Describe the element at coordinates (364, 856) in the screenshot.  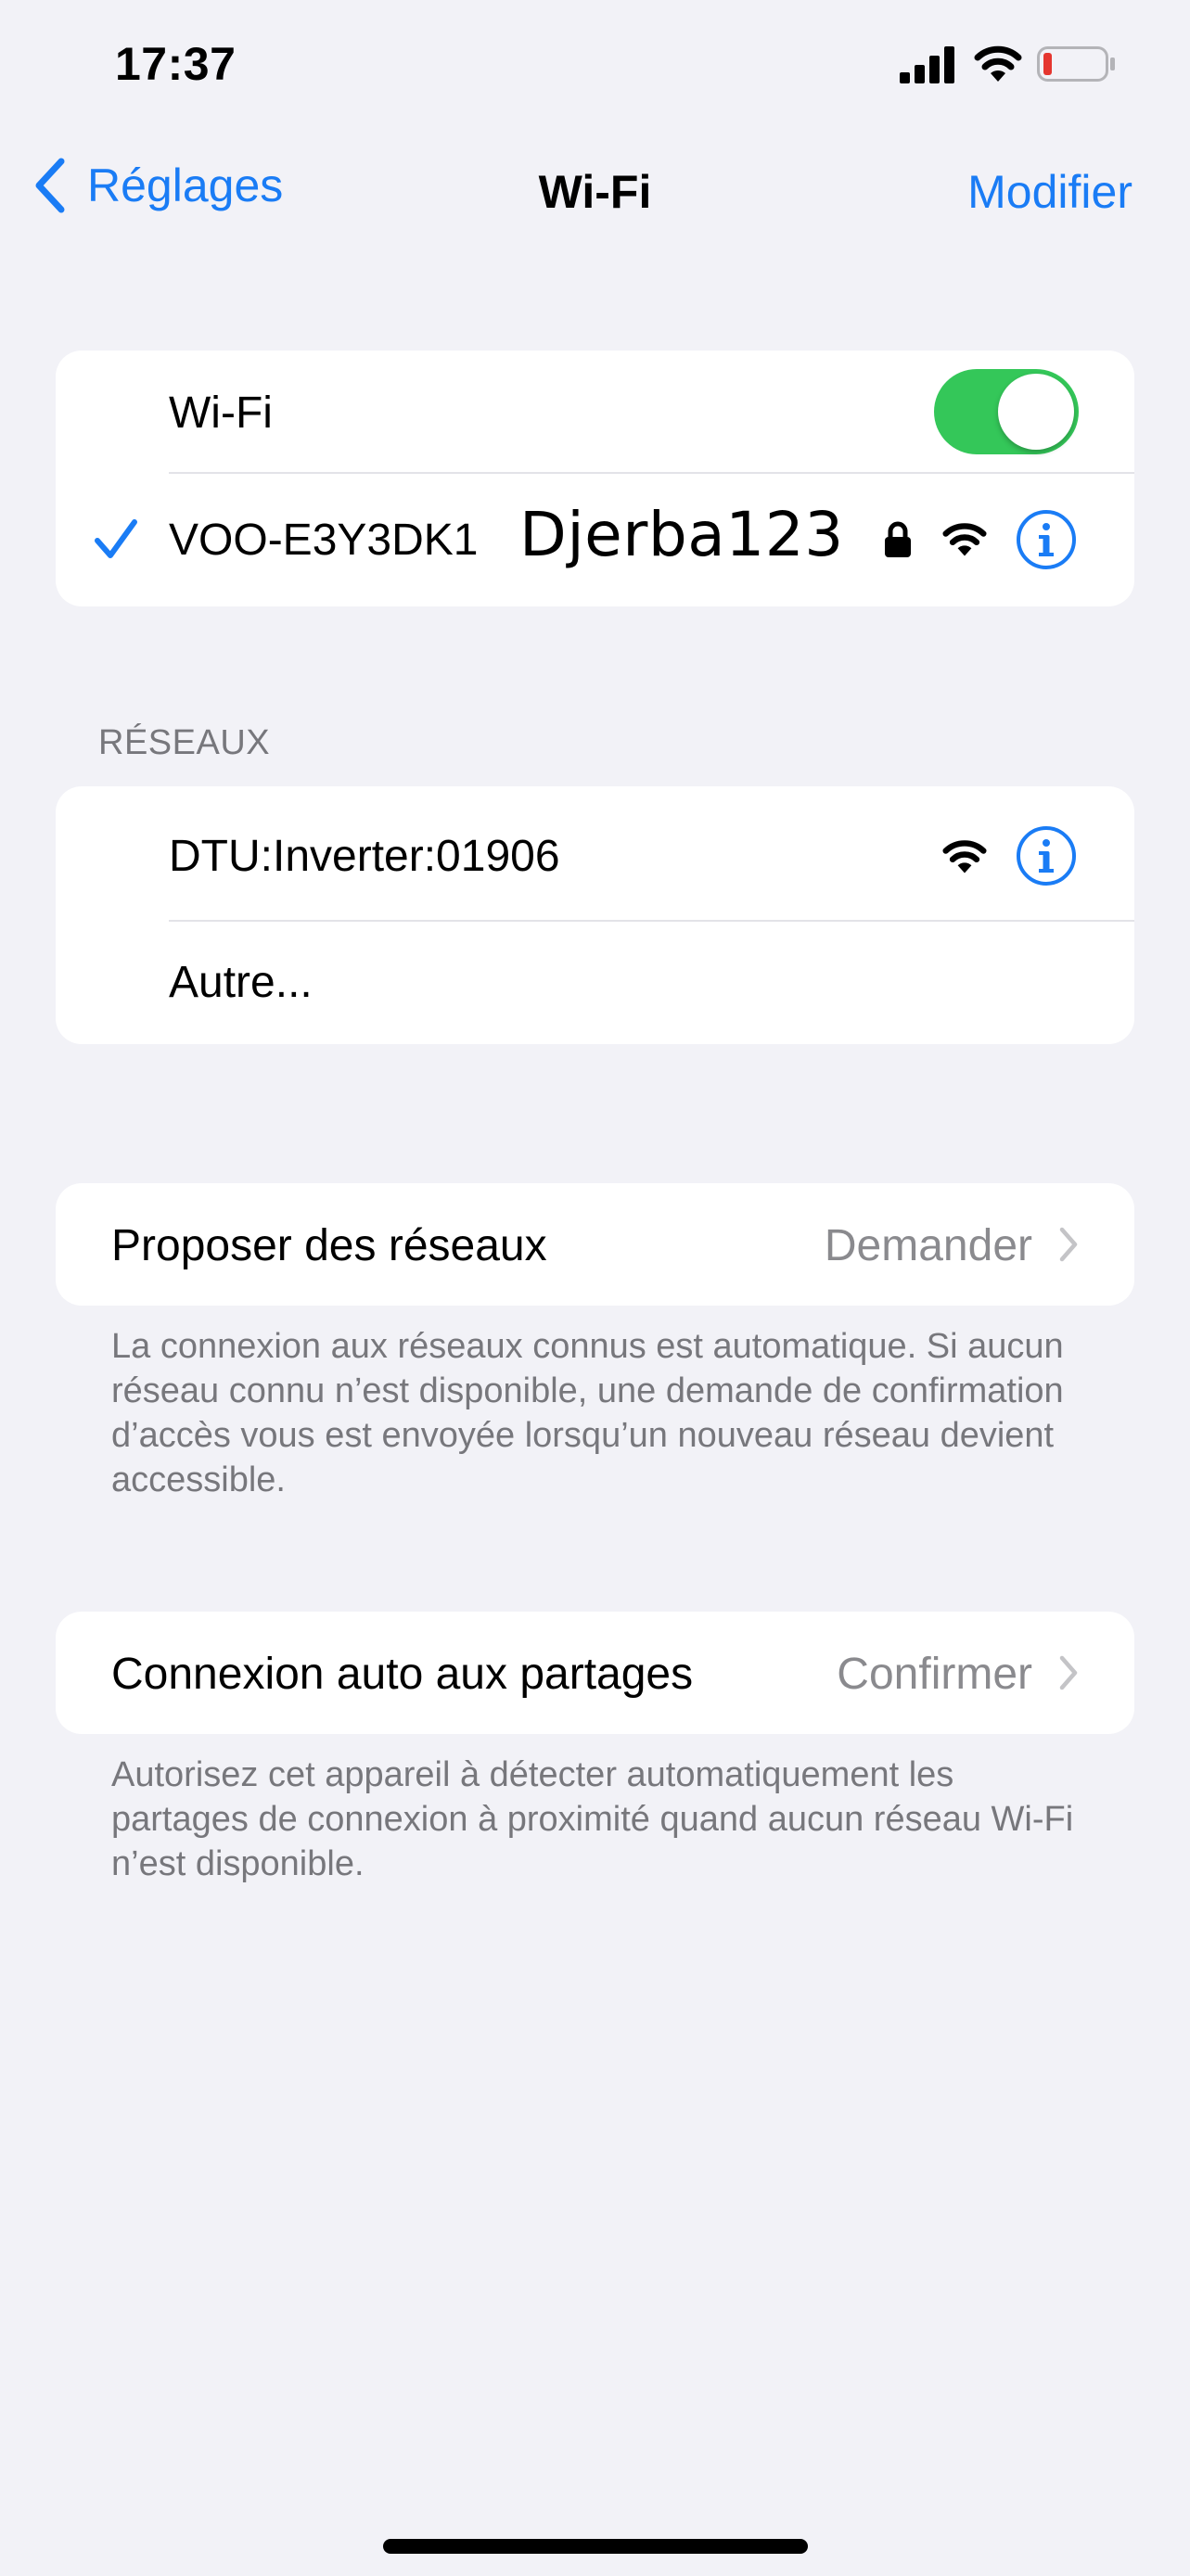
I see `network-name: DTU:Inverter:01906` at that location.